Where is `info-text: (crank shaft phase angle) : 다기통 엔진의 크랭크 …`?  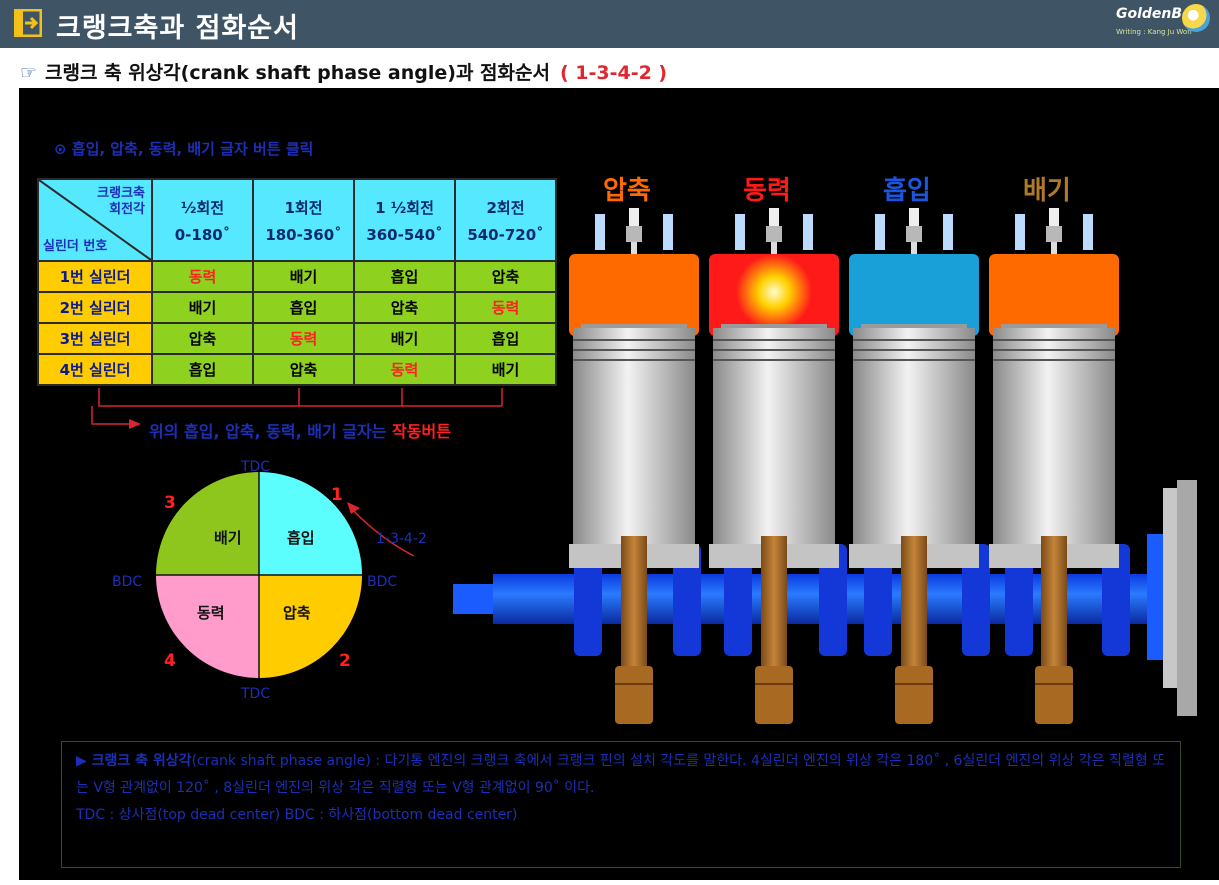
info-text: (crank shaft phase angle) : 다기통 엔진의 크랭크 … is located at coordinates (621, 774).